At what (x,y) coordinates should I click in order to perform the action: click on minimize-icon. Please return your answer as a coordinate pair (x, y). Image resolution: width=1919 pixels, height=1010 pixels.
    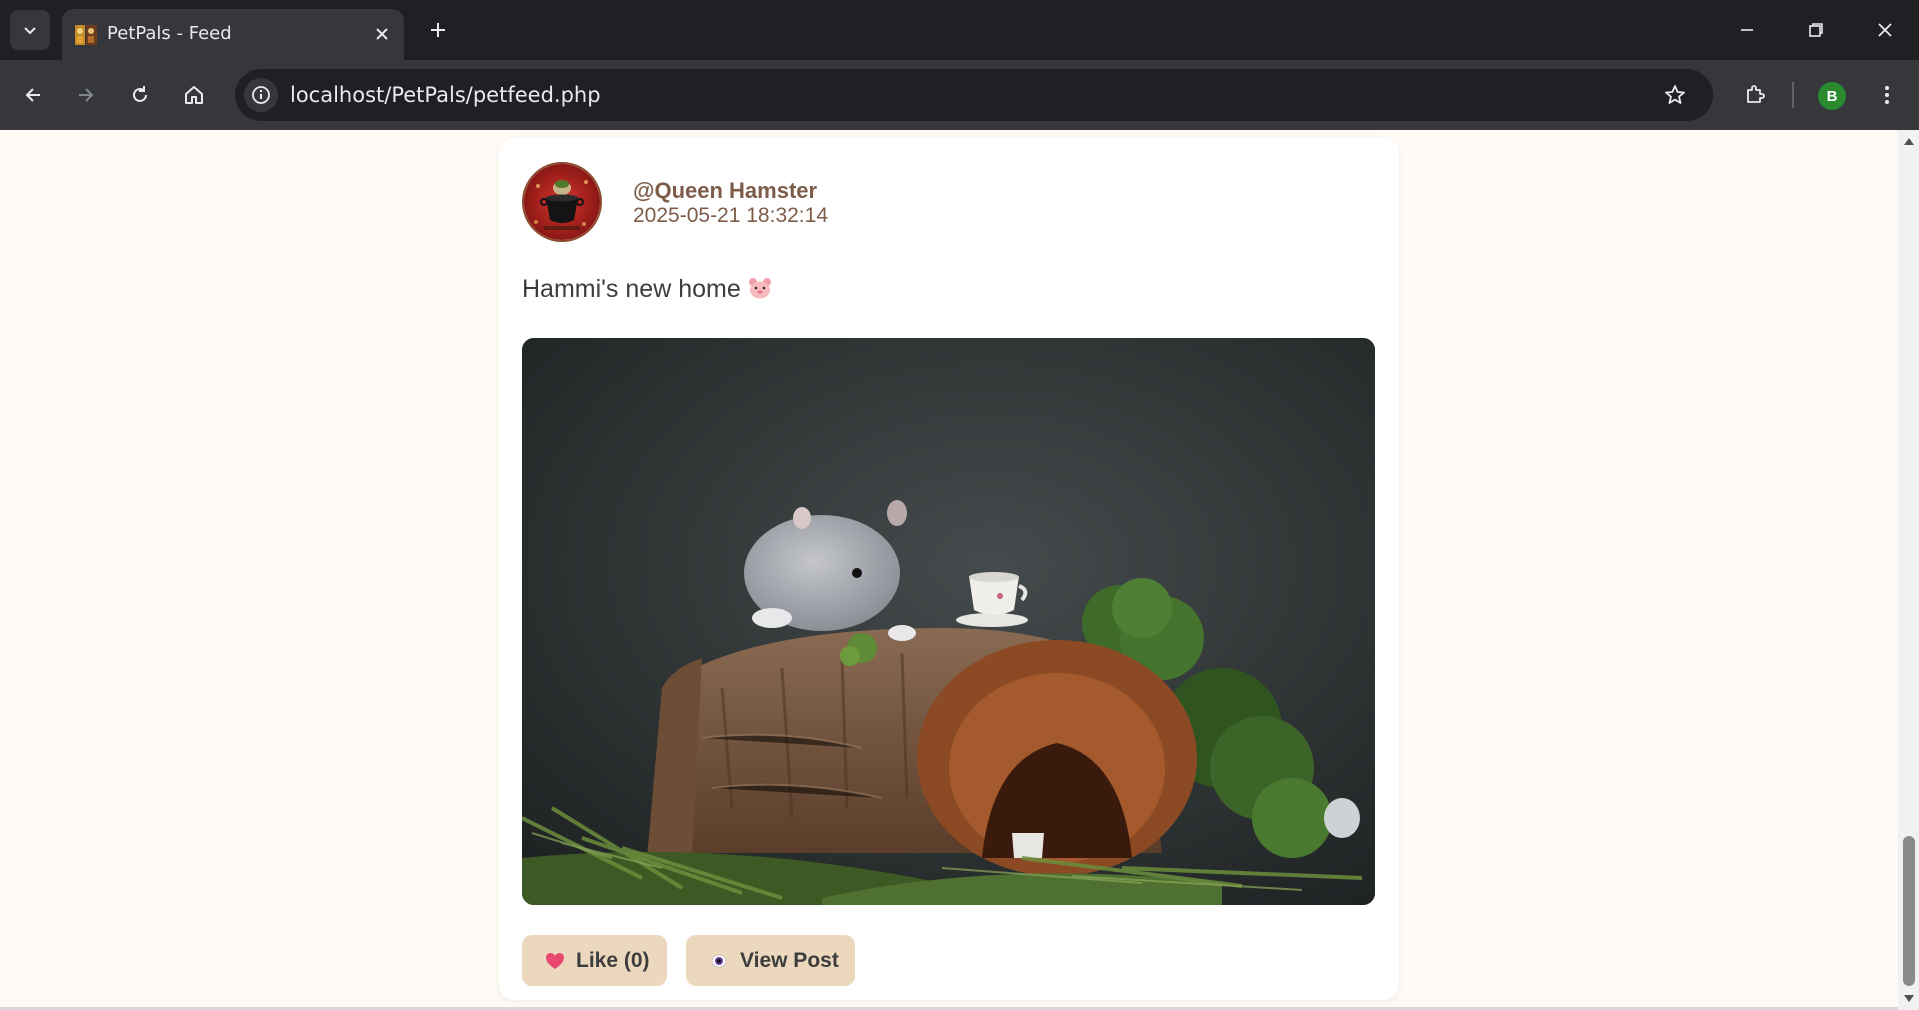
    Looking at the image, I should click on (1747, 30).